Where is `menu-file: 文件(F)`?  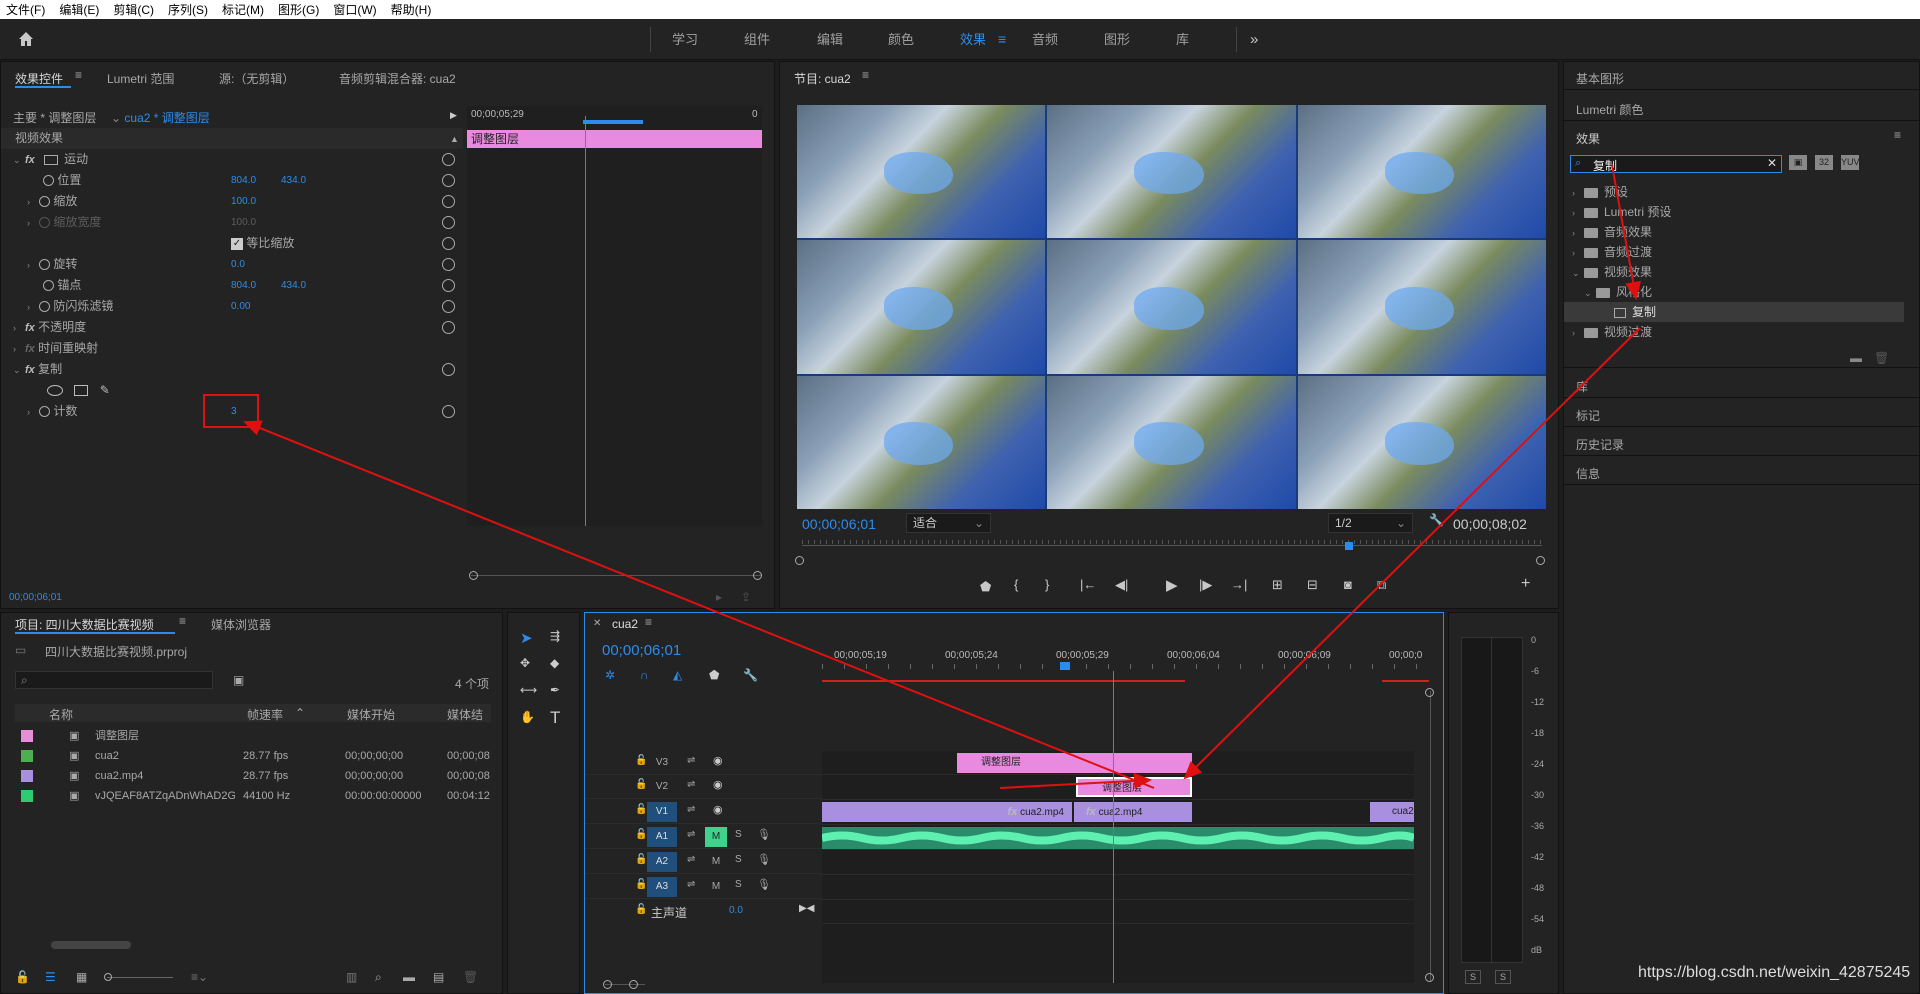
menu-file: 文件(F) is located at coordinates (25, 9).